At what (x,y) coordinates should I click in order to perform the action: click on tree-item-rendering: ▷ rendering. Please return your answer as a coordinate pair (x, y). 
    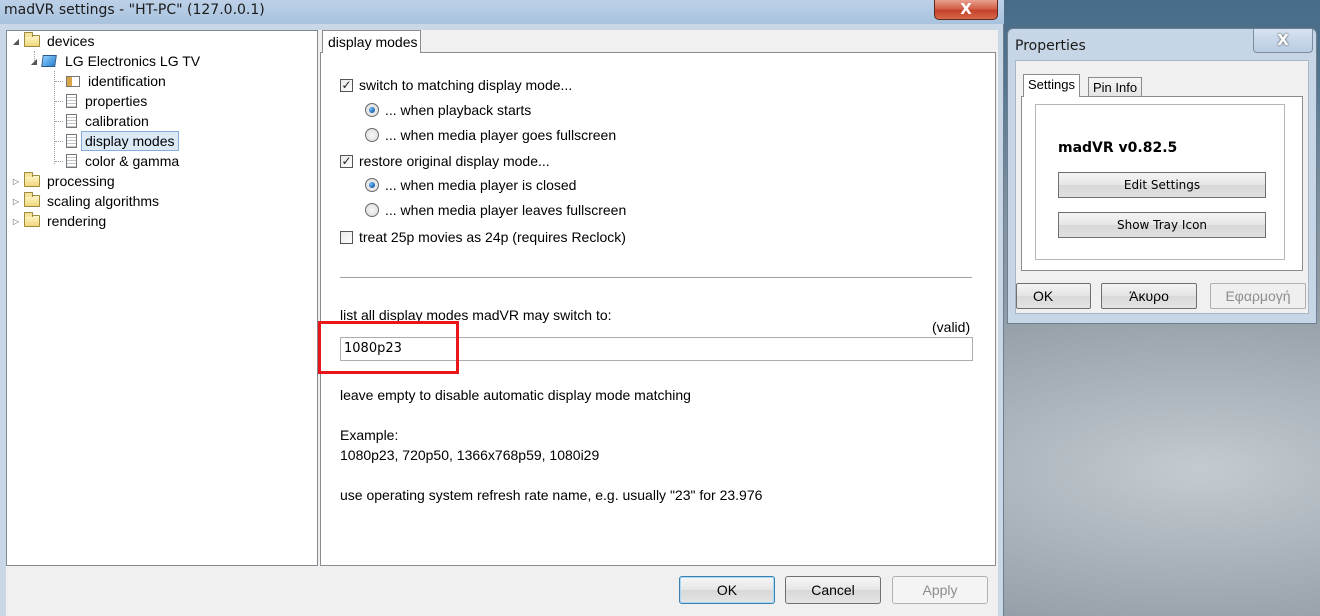
    Looking at the image, I should click on (60, 221).